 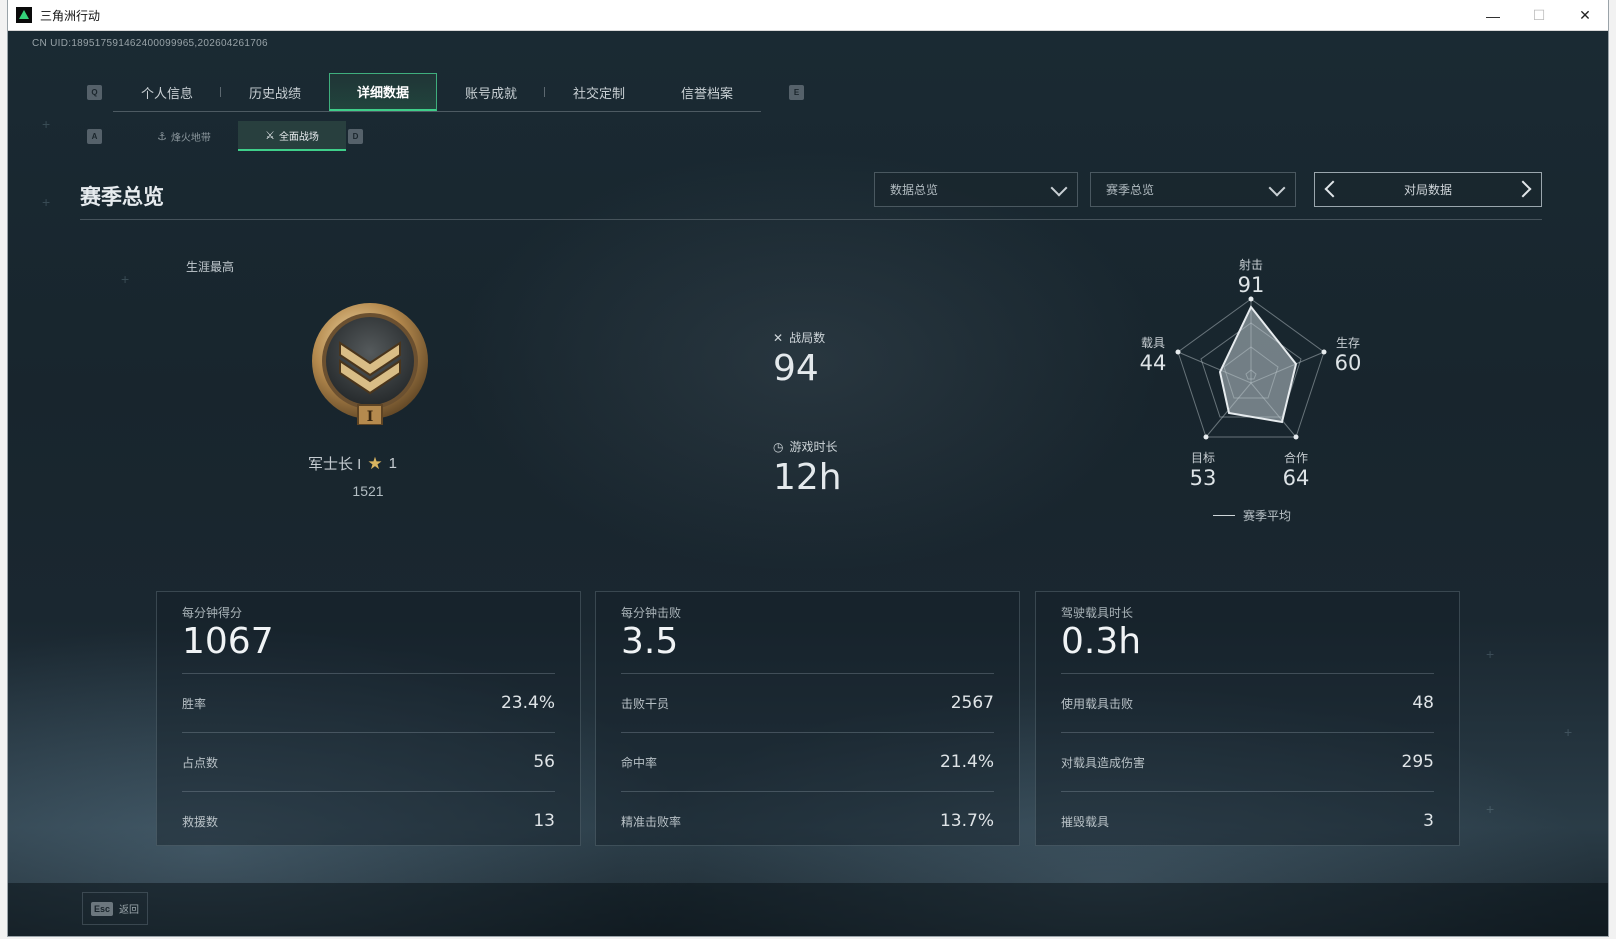 I want to click on stat-card-kills: 每分钟击败 3.5 击败干员 2567 命中率 21.4% 精准击败率 13.7%, so click(x=807, y=718).